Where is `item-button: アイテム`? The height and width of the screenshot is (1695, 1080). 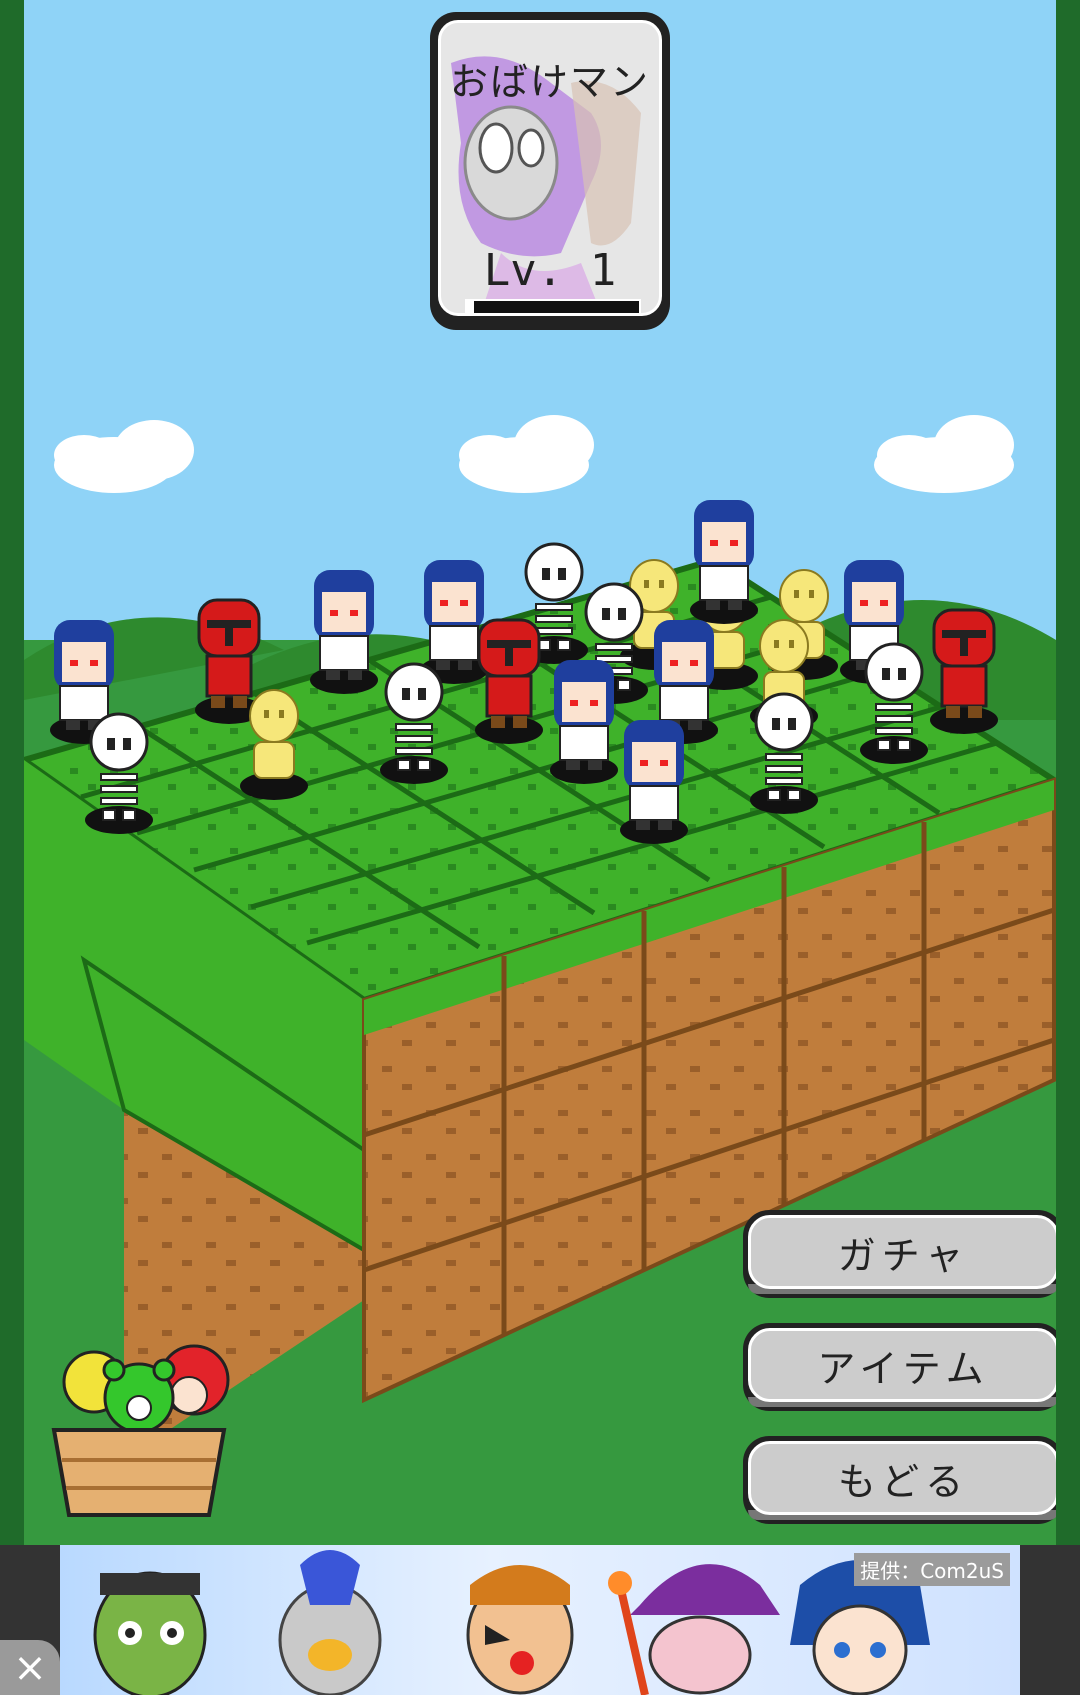
item-button: アイテム is located at coordinates (899, 1367).